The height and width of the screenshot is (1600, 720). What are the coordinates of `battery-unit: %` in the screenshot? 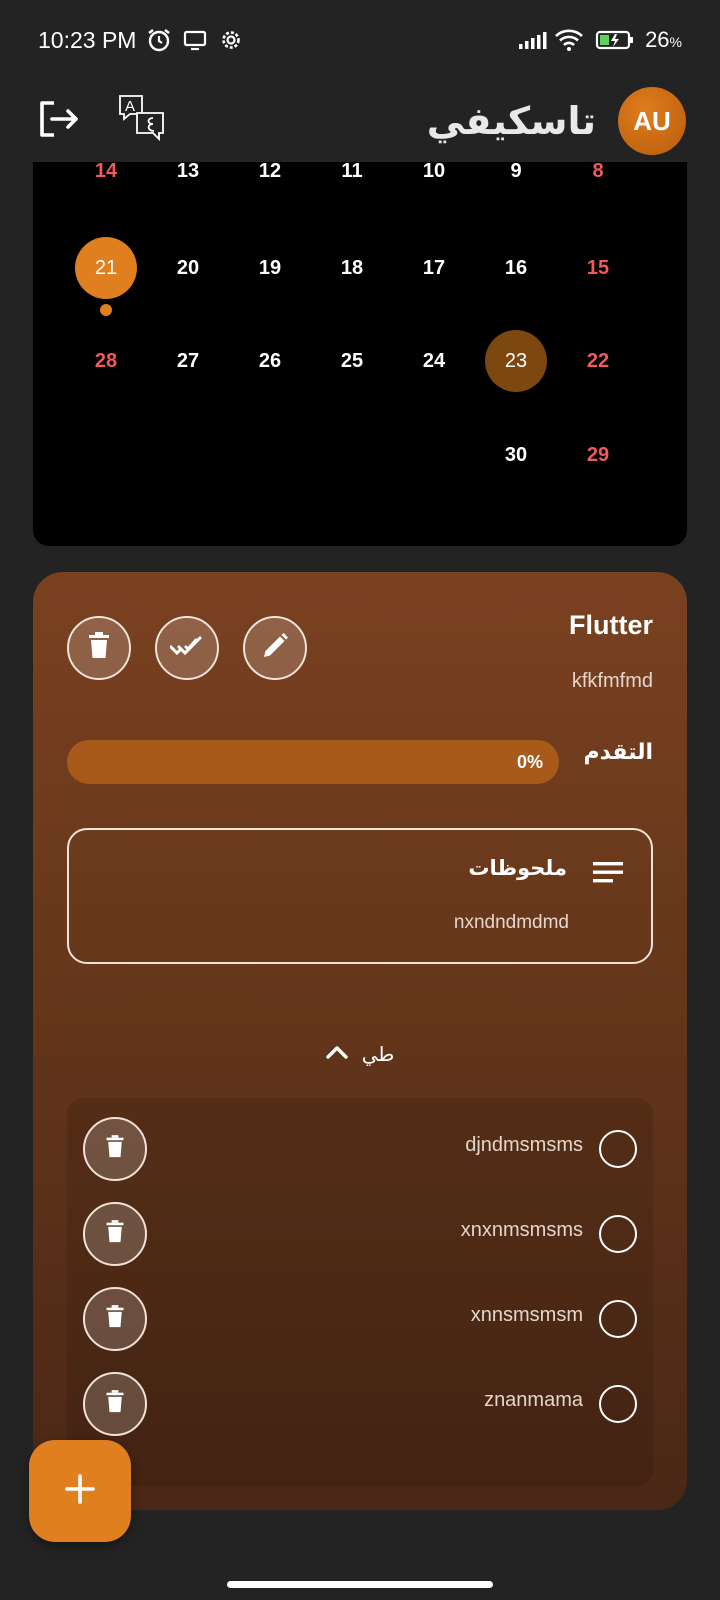 It's located at (675, 42).